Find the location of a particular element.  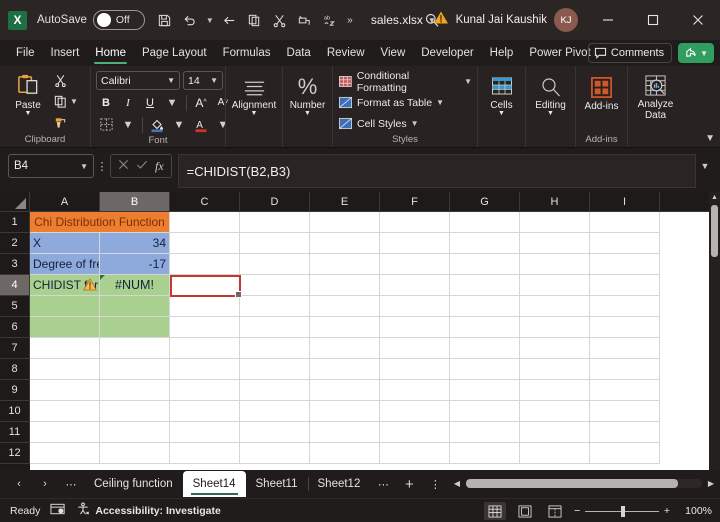

format-as-table-chevron-down-icon: ▼ is located at coordinates (440, 102).